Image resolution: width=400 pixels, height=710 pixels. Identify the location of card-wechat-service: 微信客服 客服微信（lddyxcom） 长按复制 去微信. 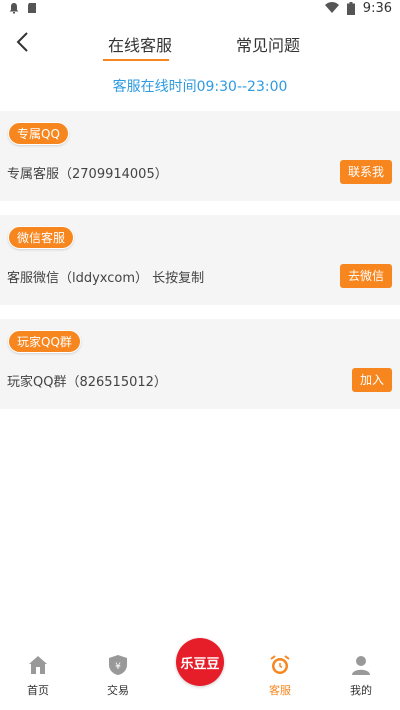
(200, 260).